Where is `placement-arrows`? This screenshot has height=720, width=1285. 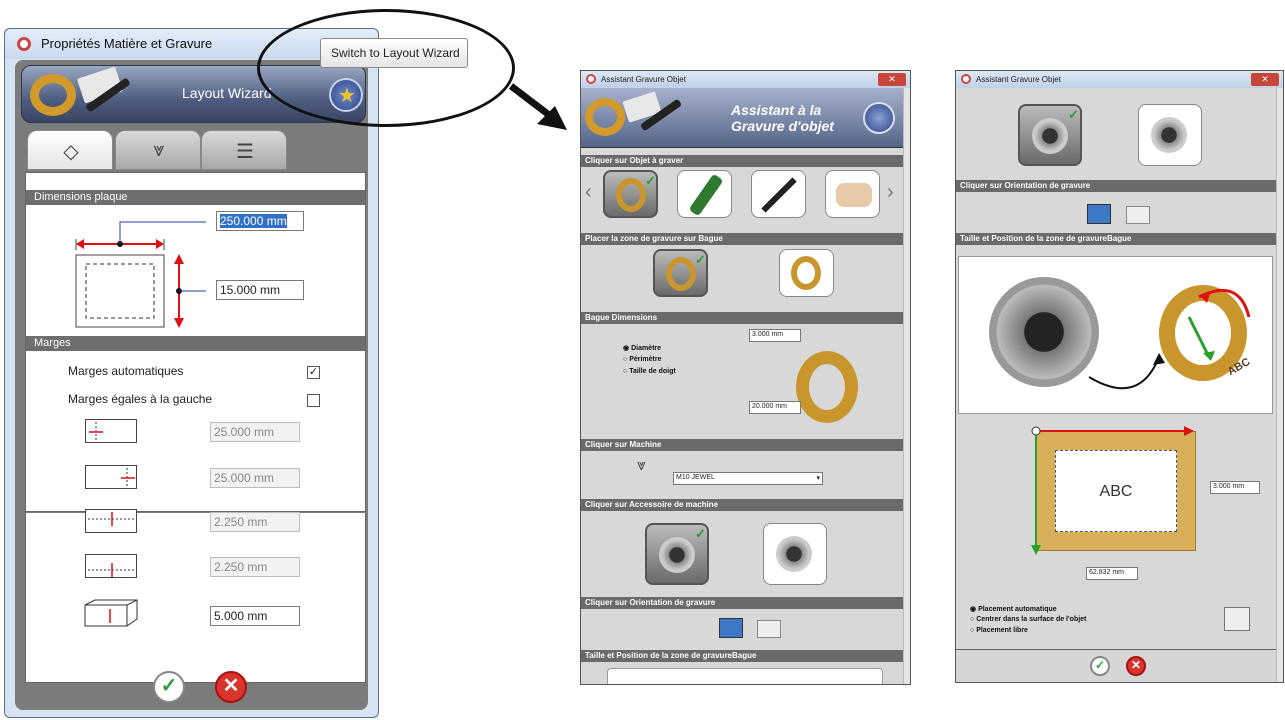
placement-arrows is located at coordinates (1169, 339).